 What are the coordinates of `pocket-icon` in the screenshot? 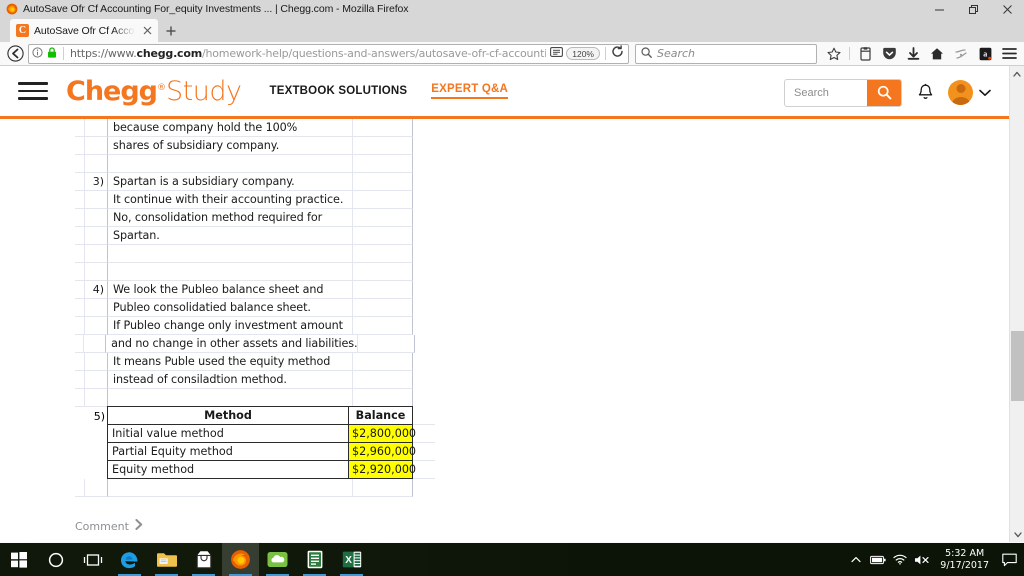 It's located at (889, 54).